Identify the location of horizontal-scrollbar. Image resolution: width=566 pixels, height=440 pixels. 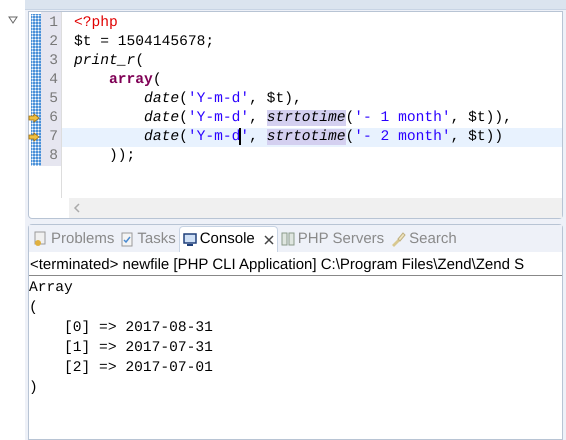
(315, 208).